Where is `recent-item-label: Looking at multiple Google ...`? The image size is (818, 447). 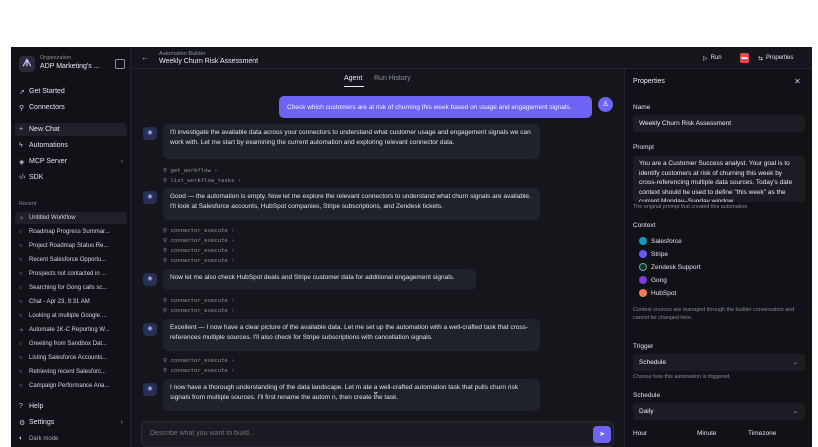
recent-item-label: Looking at multiple Google ... is located at coordinates (68, 316).